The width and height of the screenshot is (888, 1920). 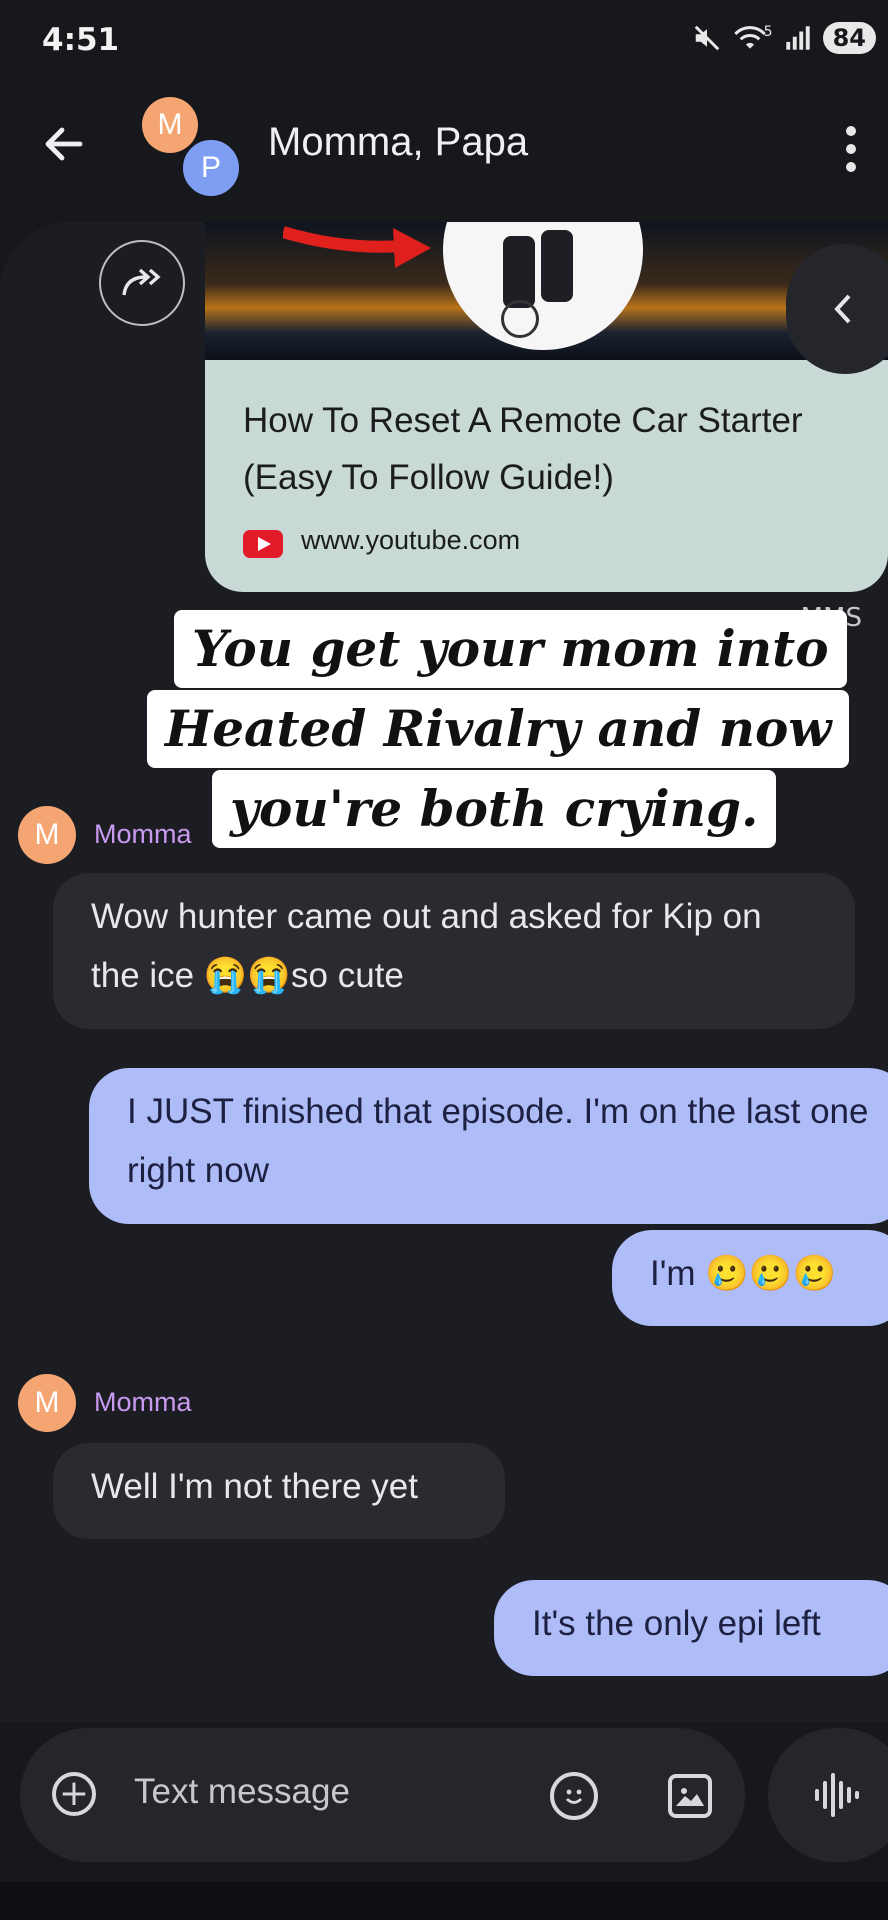 What do you see at coordinates (357, 247) in the screenshot?
I see `red-arrow-graphic` at bounding box center [357, 247].